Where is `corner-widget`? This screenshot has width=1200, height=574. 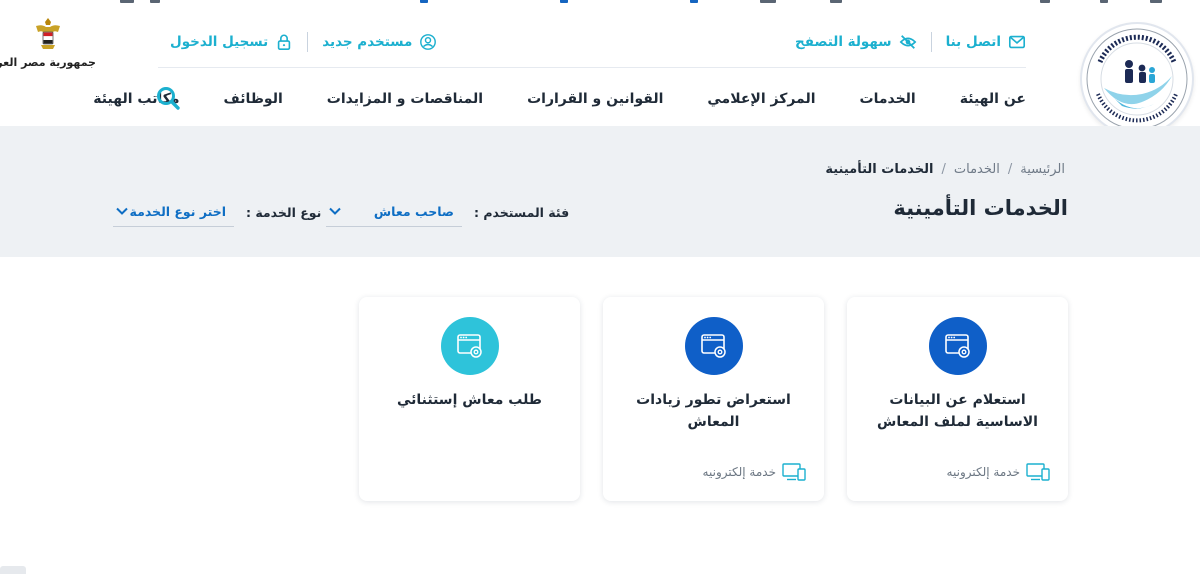 corner-widget is located at coordinates (13, 570).